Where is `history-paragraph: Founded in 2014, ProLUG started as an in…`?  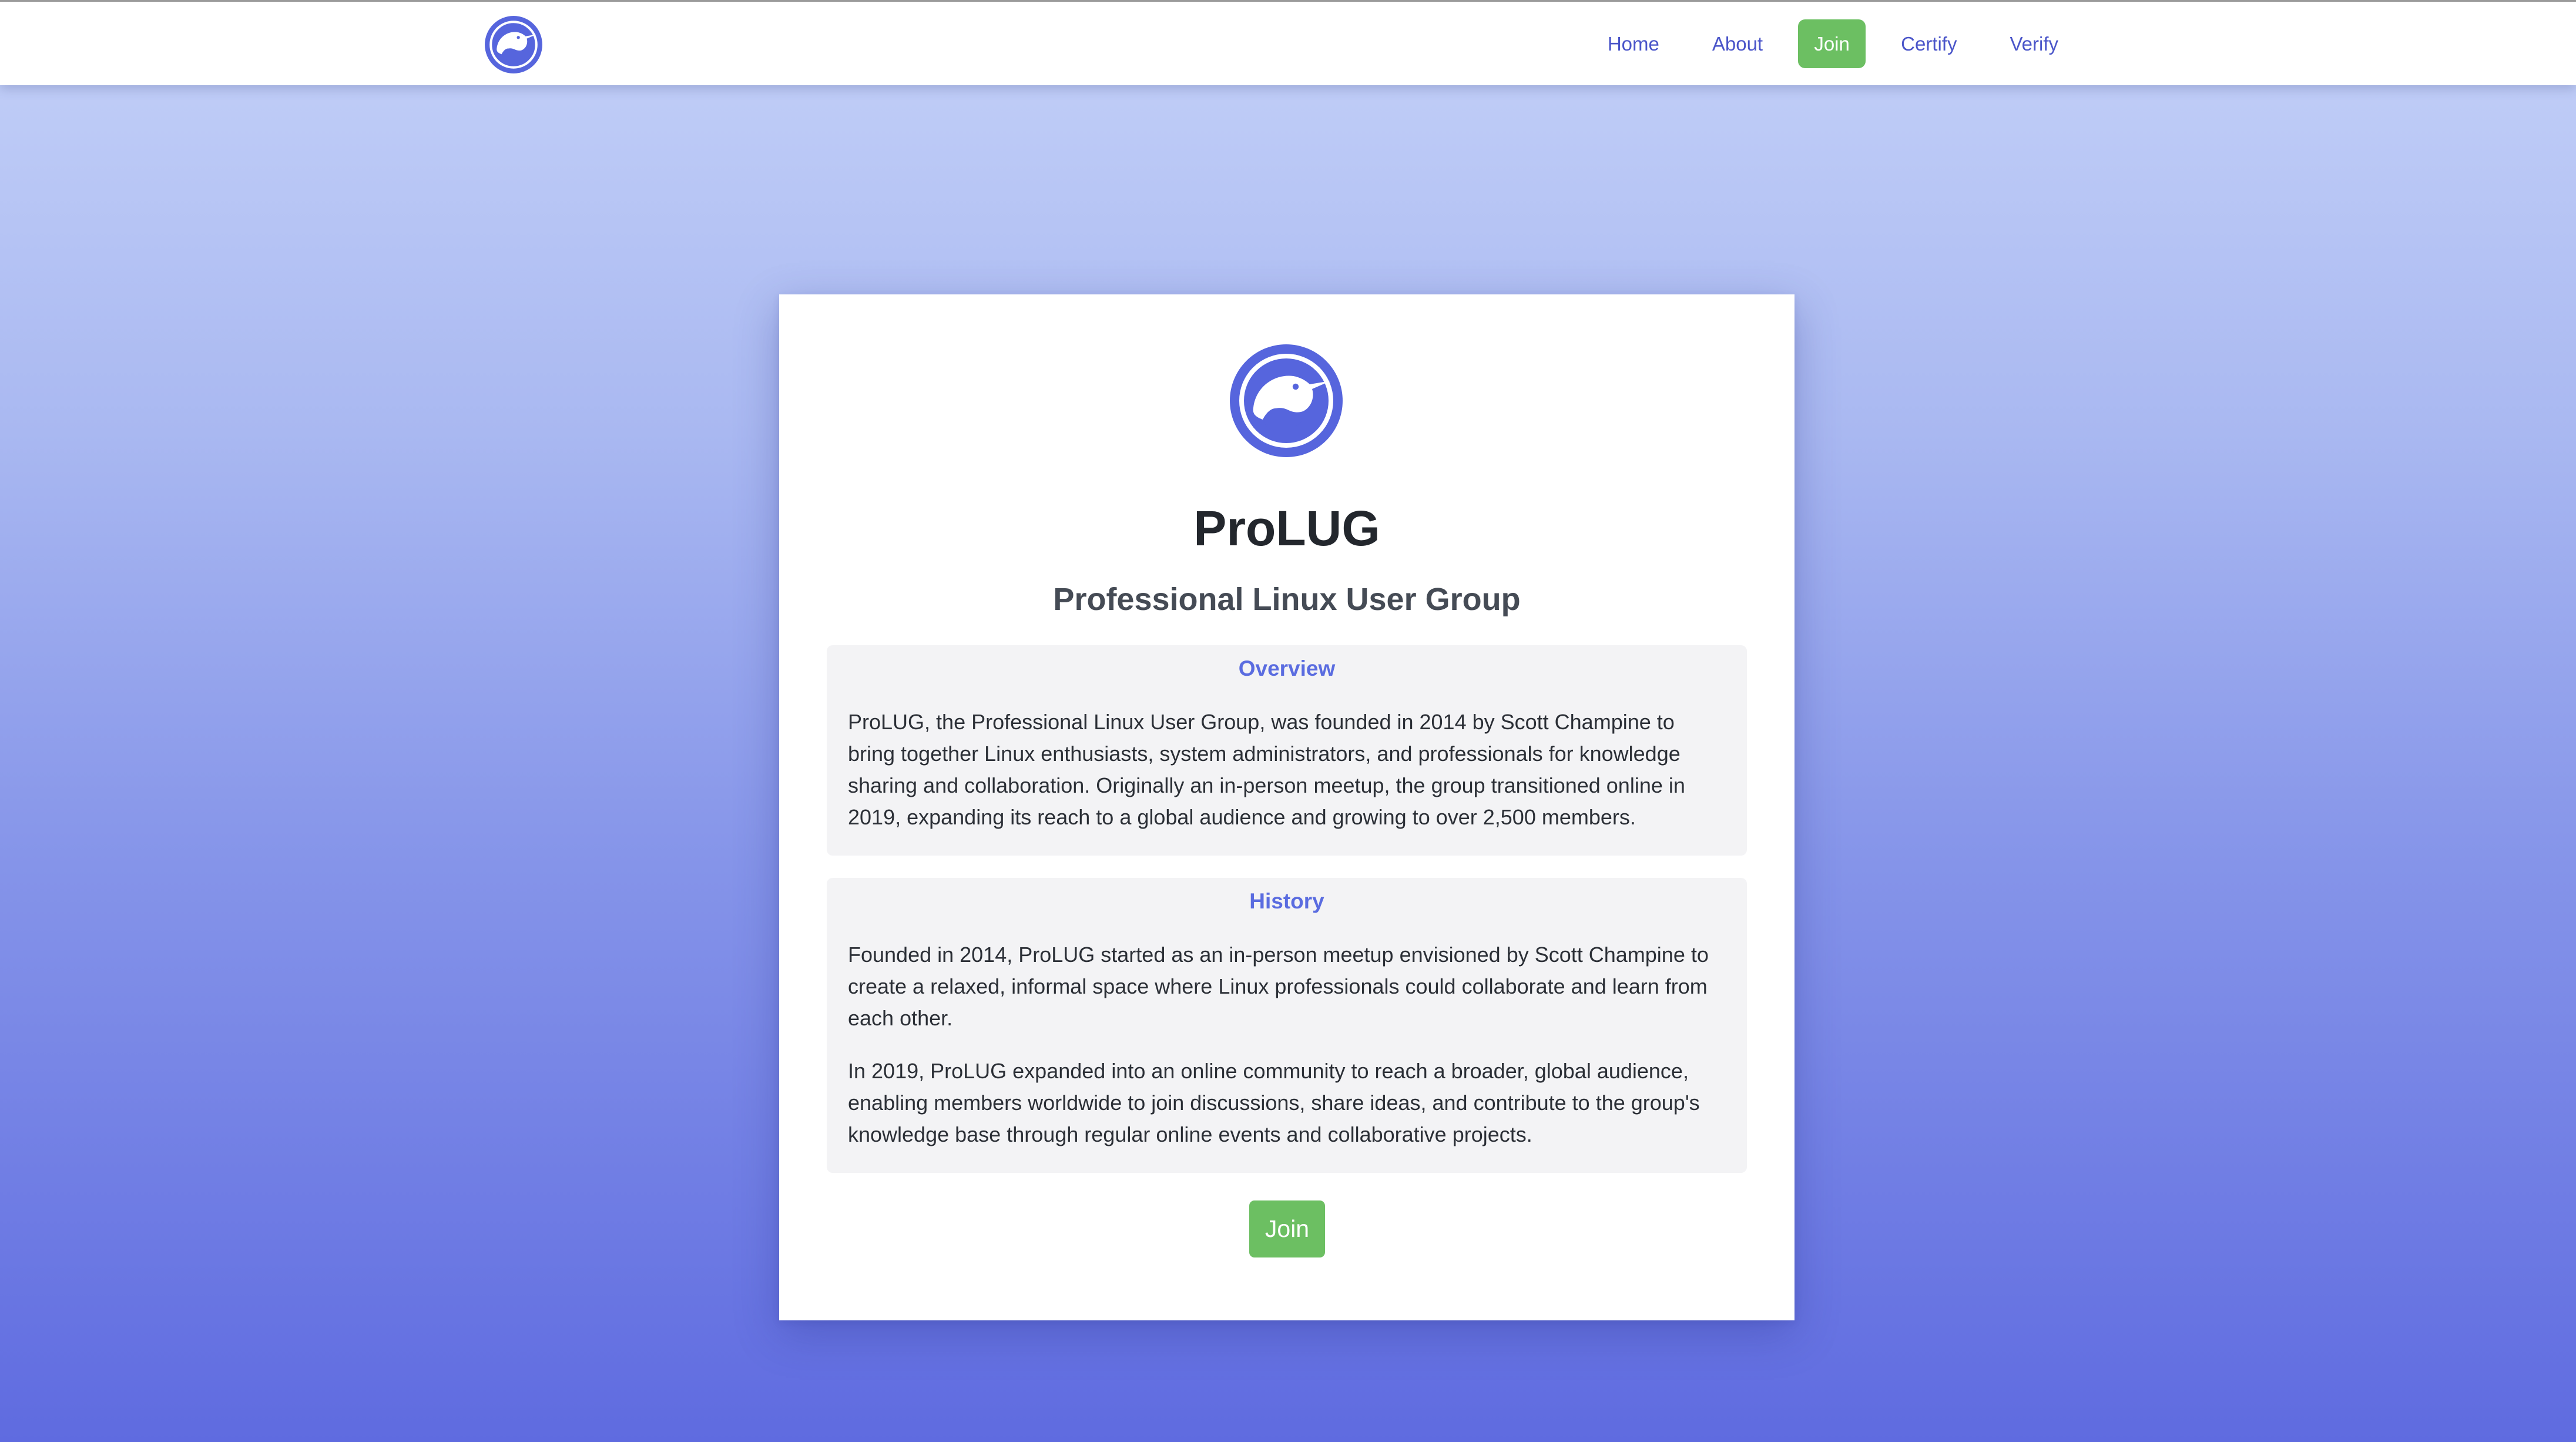
history-paragraph: Founded in 2014, ProLUG started as an in… is located at coordinates (1278, 986).